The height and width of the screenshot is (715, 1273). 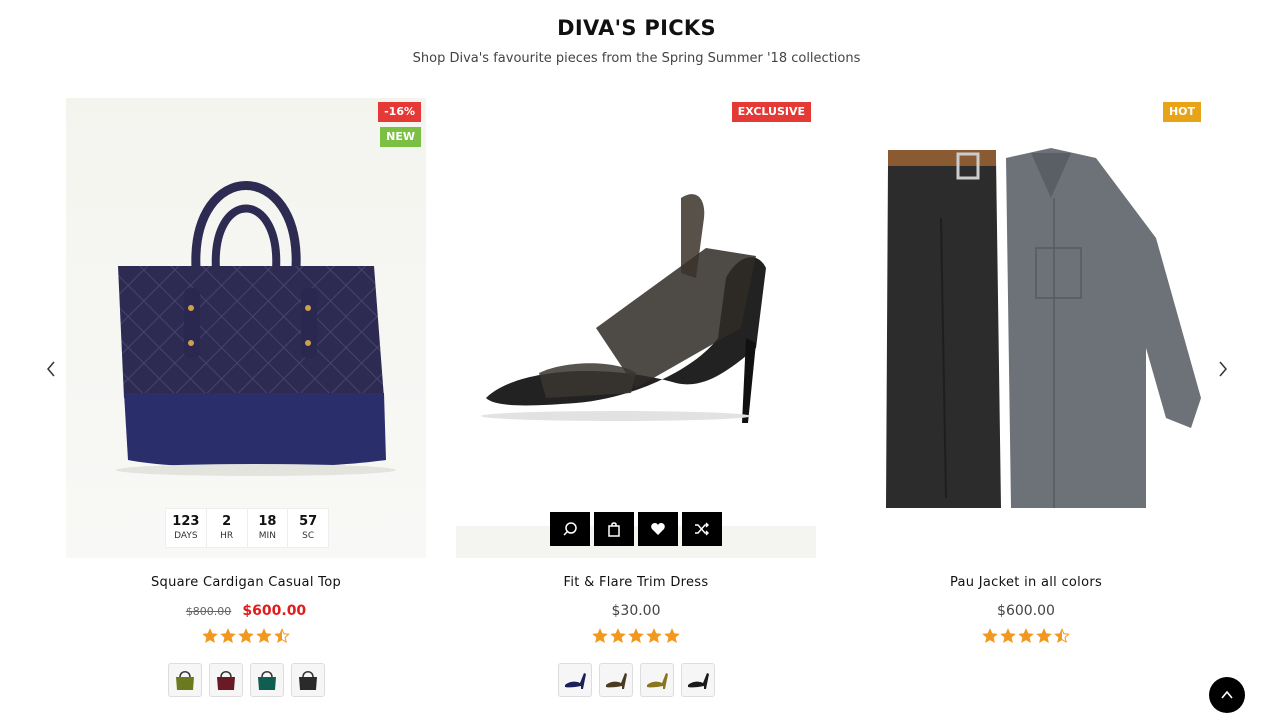 I want to click on add-to-wishlist-button, so click(x=658, y=529).